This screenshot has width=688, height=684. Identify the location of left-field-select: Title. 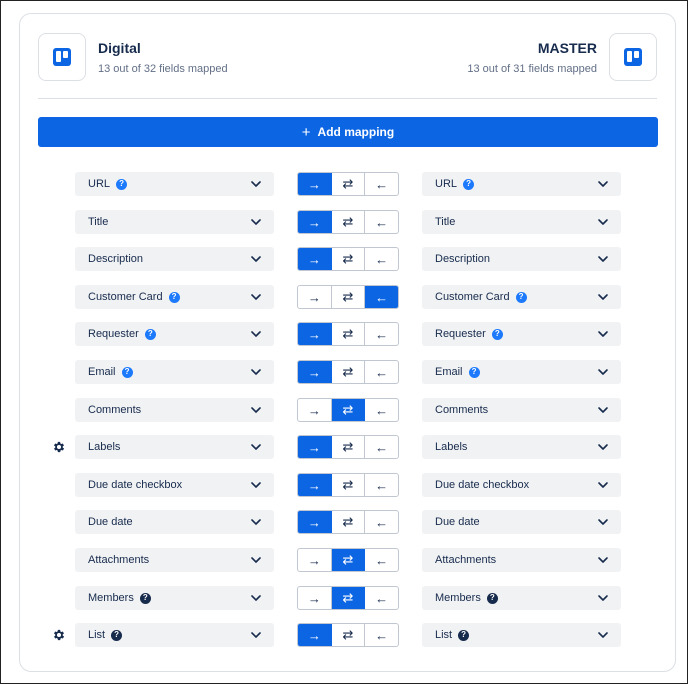
(174, 222).